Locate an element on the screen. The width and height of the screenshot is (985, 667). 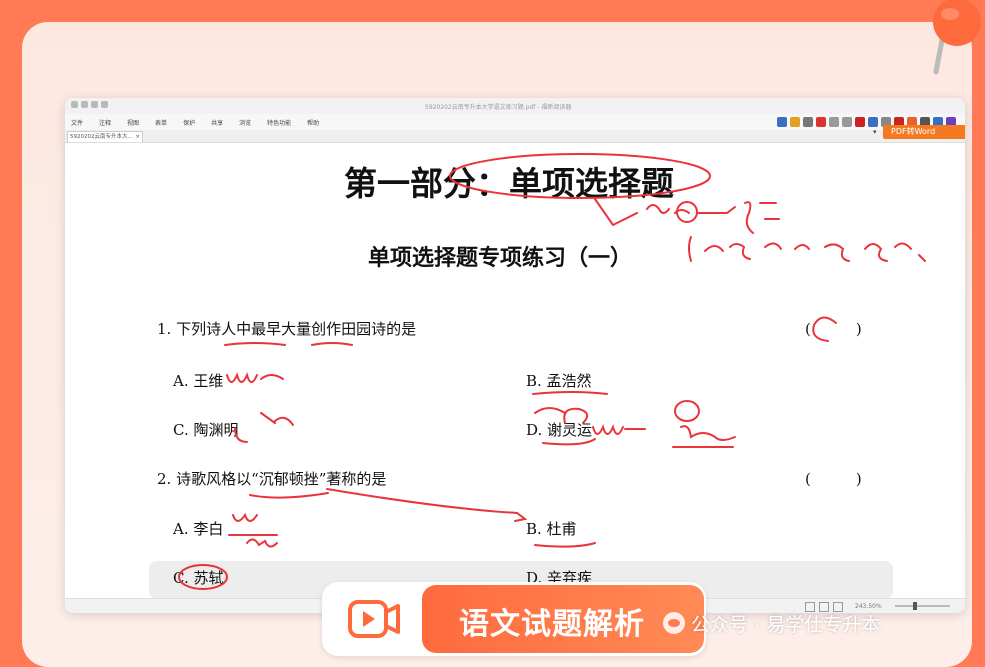
document-tab: 5920202云南专升本大... × is located at coordinates (105, 136).